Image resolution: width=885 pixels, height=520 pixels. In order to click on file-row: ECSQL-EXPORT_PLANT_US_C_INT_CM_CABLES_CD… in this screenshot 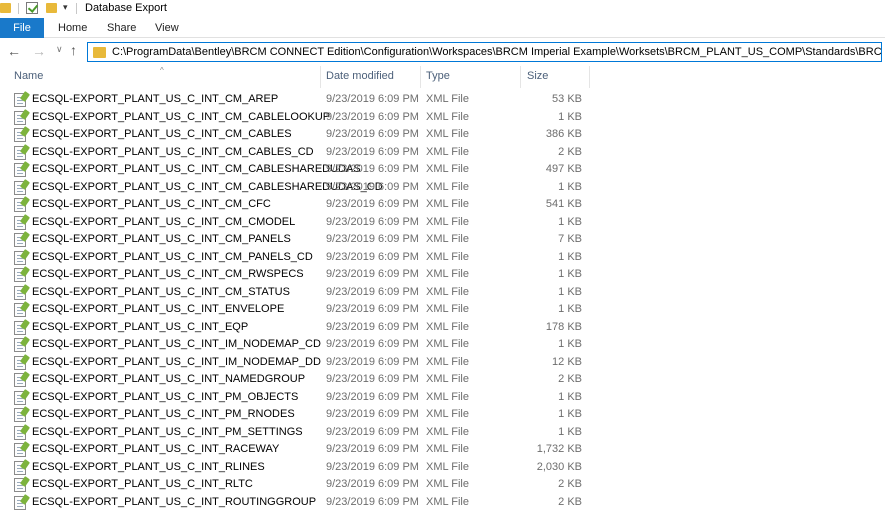, I will do `click(442, 153)`.